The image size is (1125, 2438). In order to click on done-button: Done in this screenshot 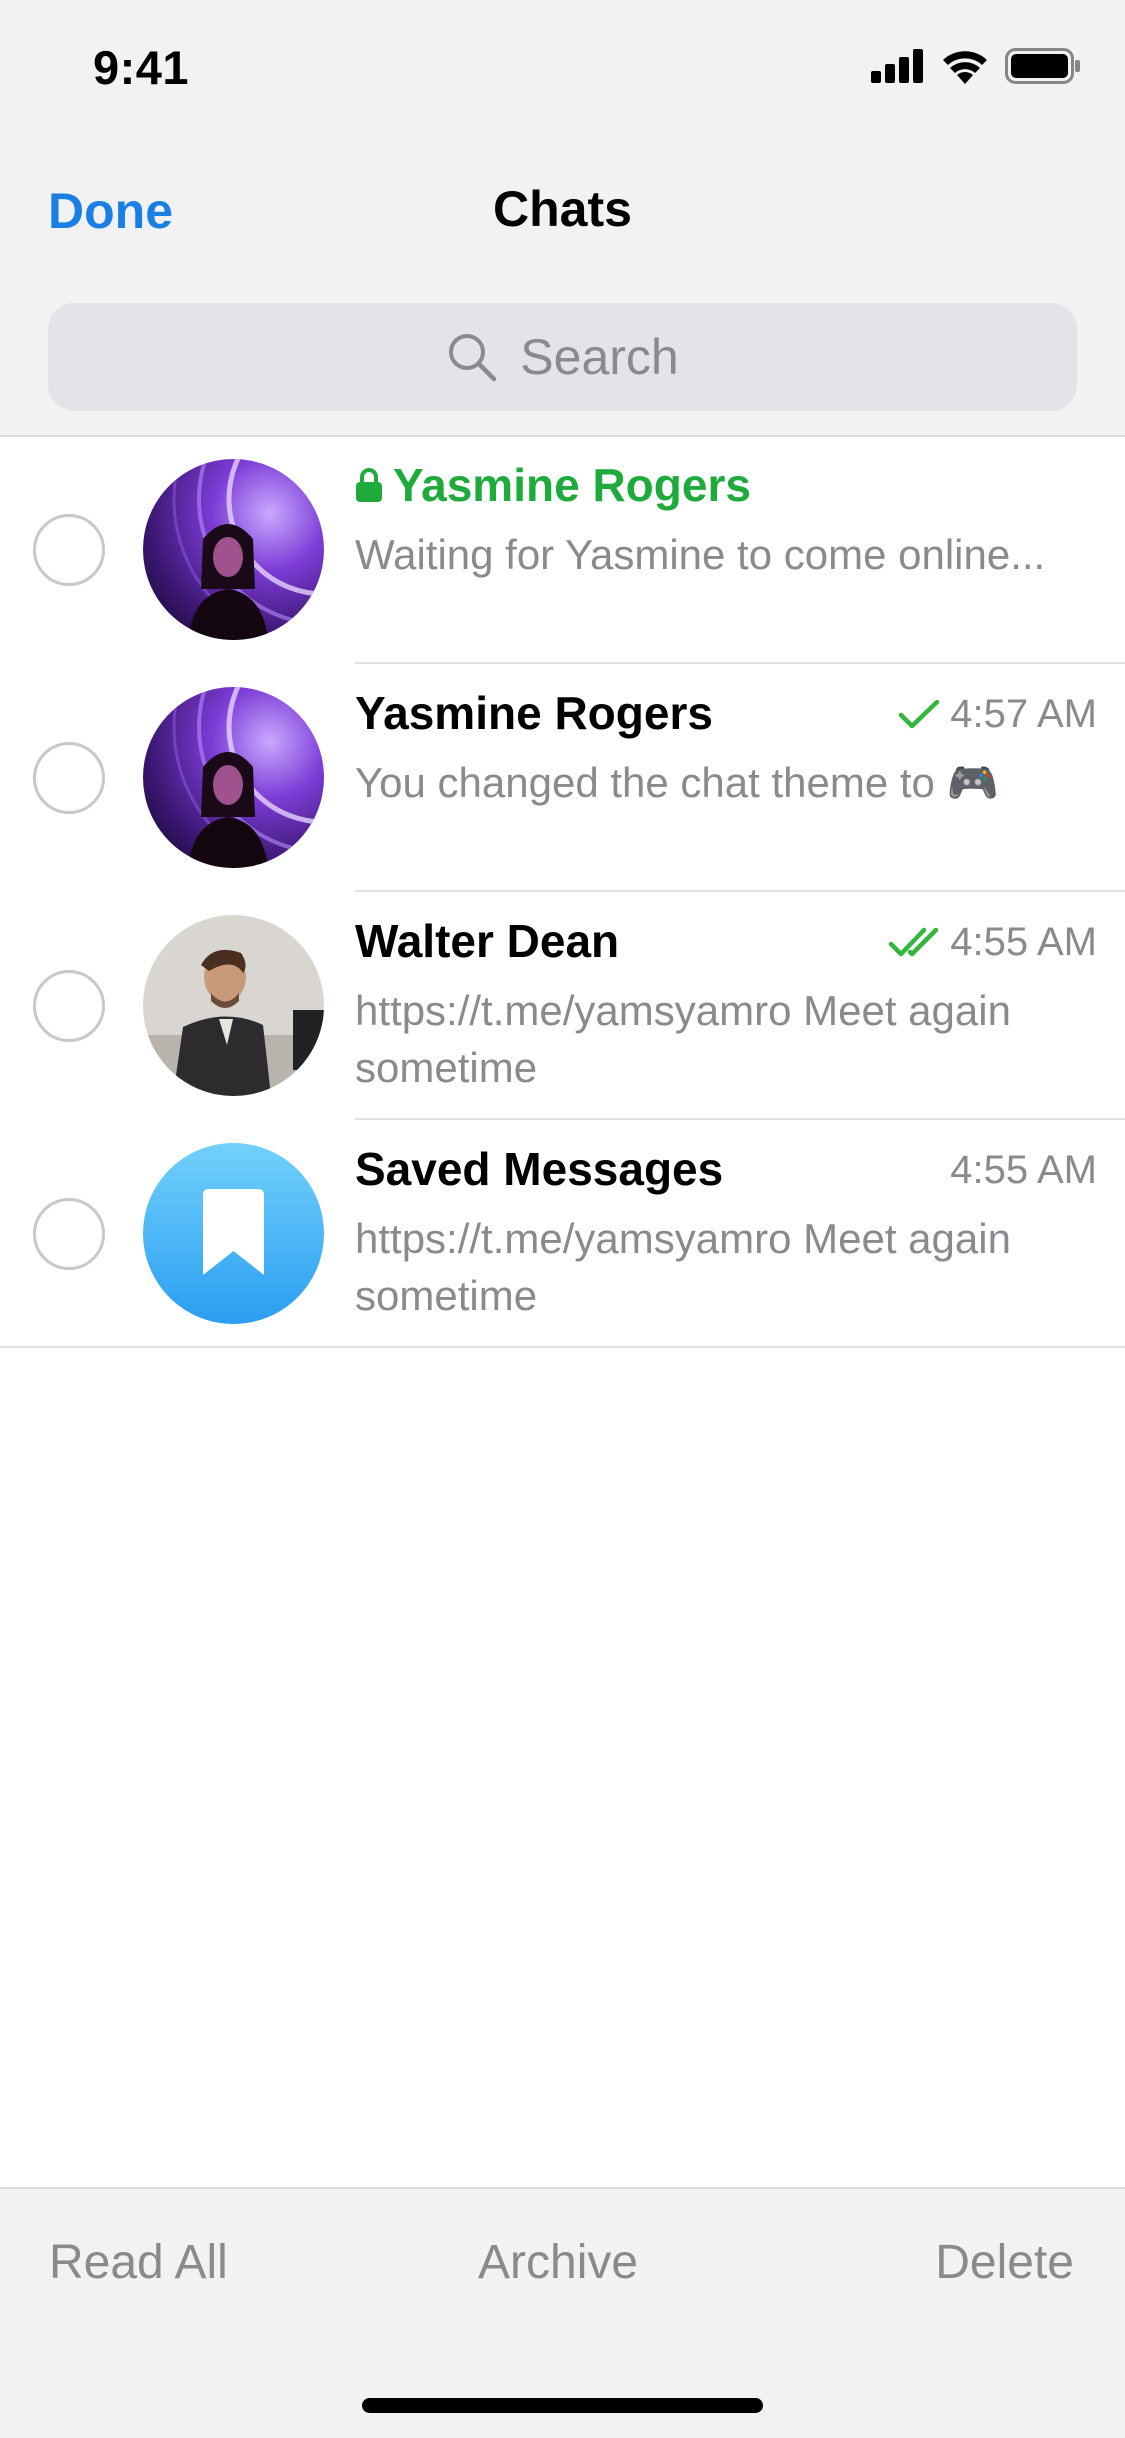, I will do `click(110, 211)`.